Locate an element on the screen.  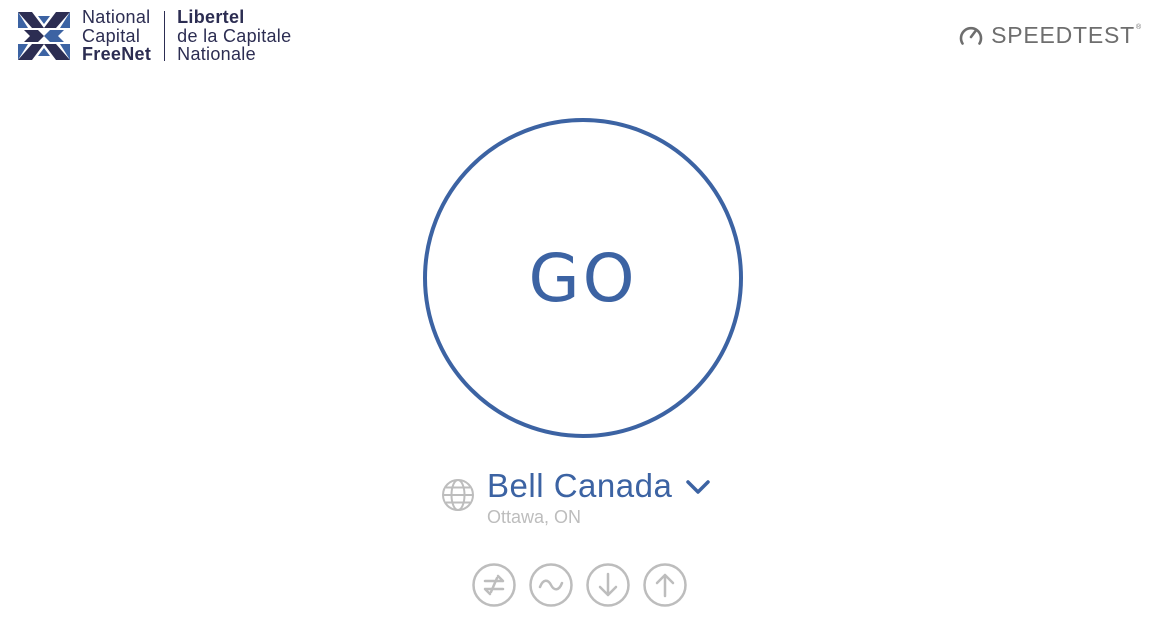
logo-line-nationale: Nationale is located at coordinates (216, 54).